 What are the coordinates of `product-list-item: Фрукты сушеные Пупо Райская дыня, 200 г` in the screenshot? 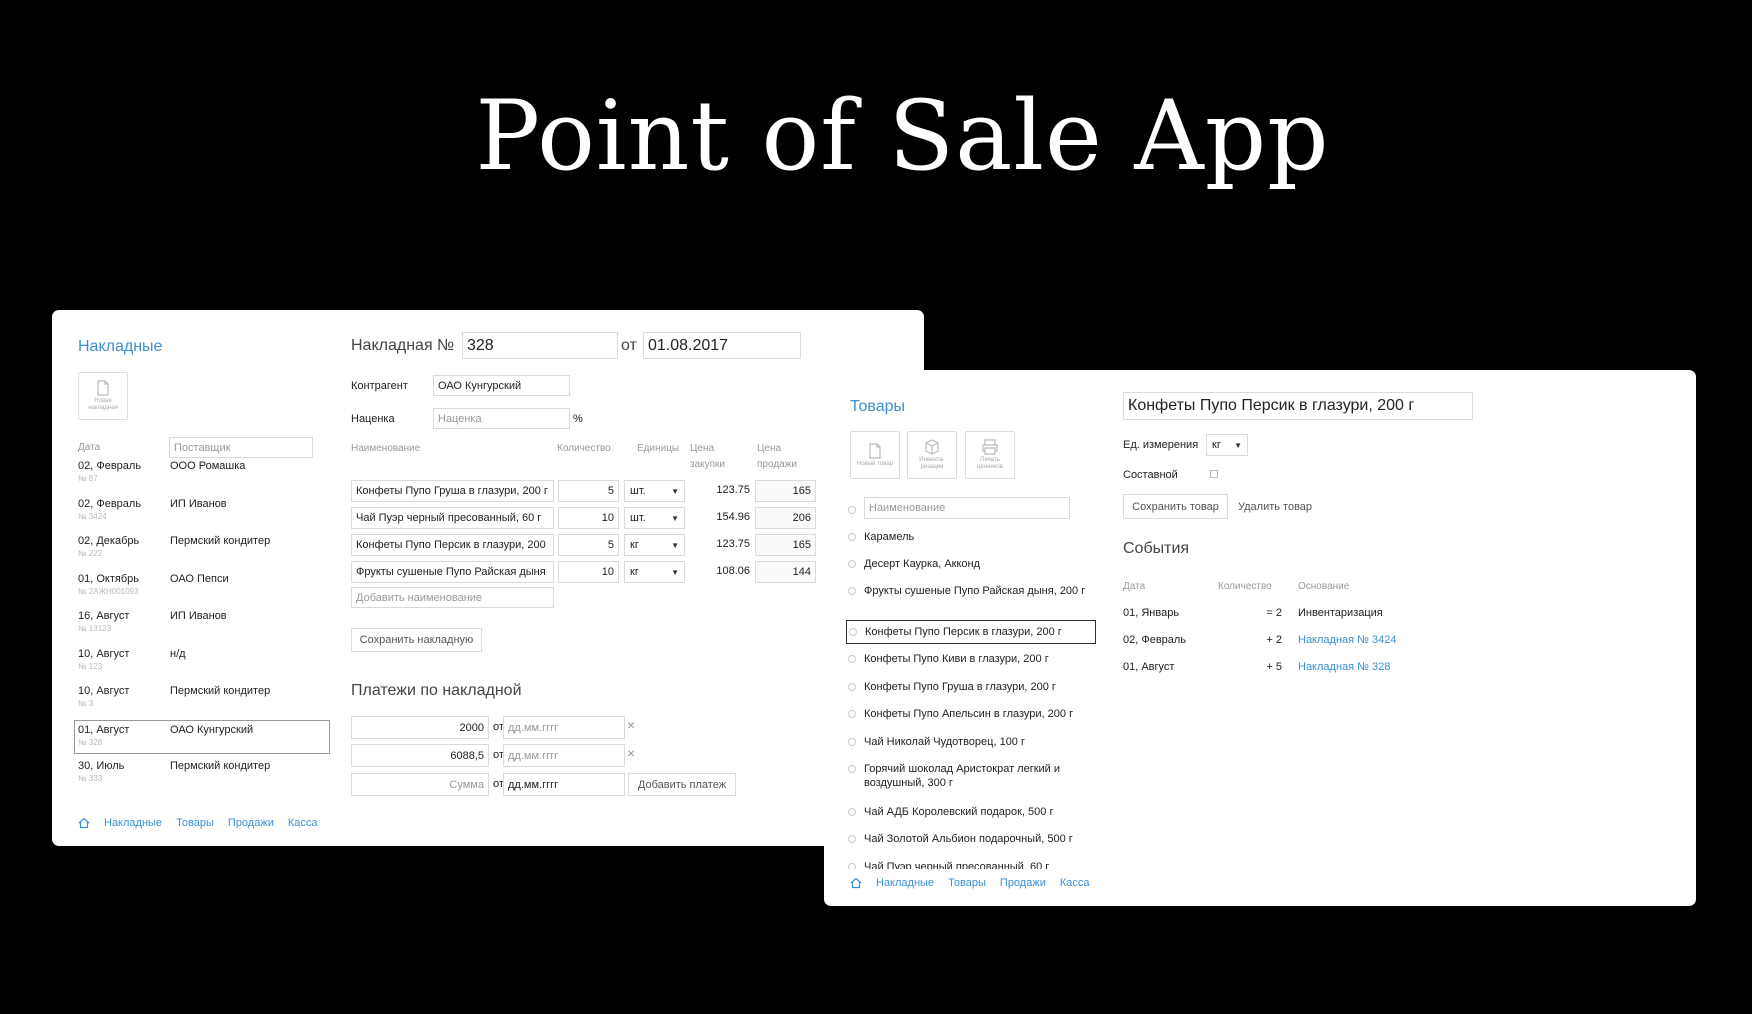 It's located at (971, 591).